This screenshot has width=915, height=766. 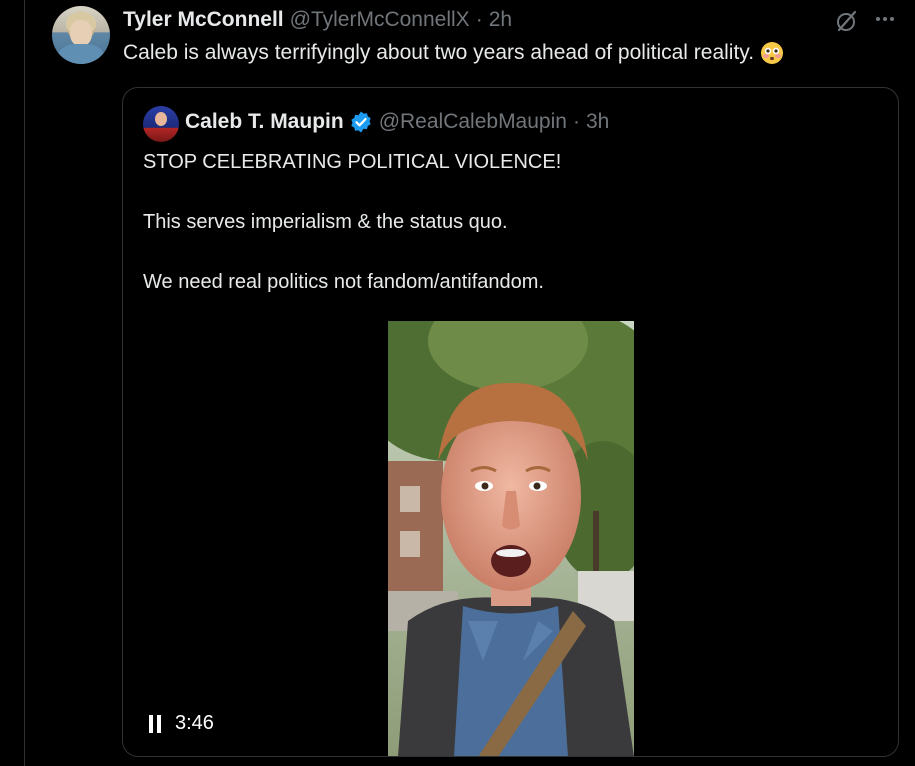 I want to click on video-duration: 3:46, so click(x=194, y=723).